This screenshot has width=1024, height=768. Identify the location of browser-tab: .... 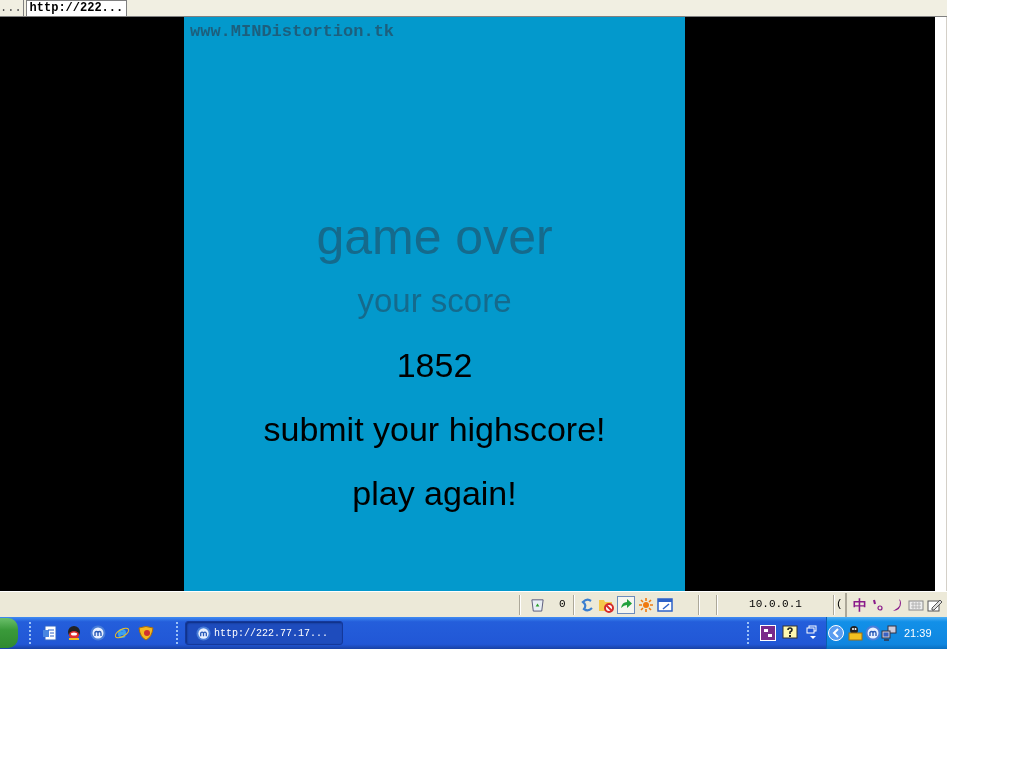
(12, 8).